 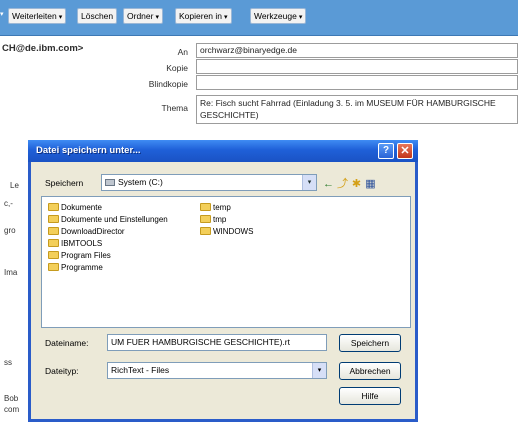 What do you see at coordinates (168, 84) in the screenshot?
I see `bcc-label: Blindkopie` at bounding box center [168, 84].